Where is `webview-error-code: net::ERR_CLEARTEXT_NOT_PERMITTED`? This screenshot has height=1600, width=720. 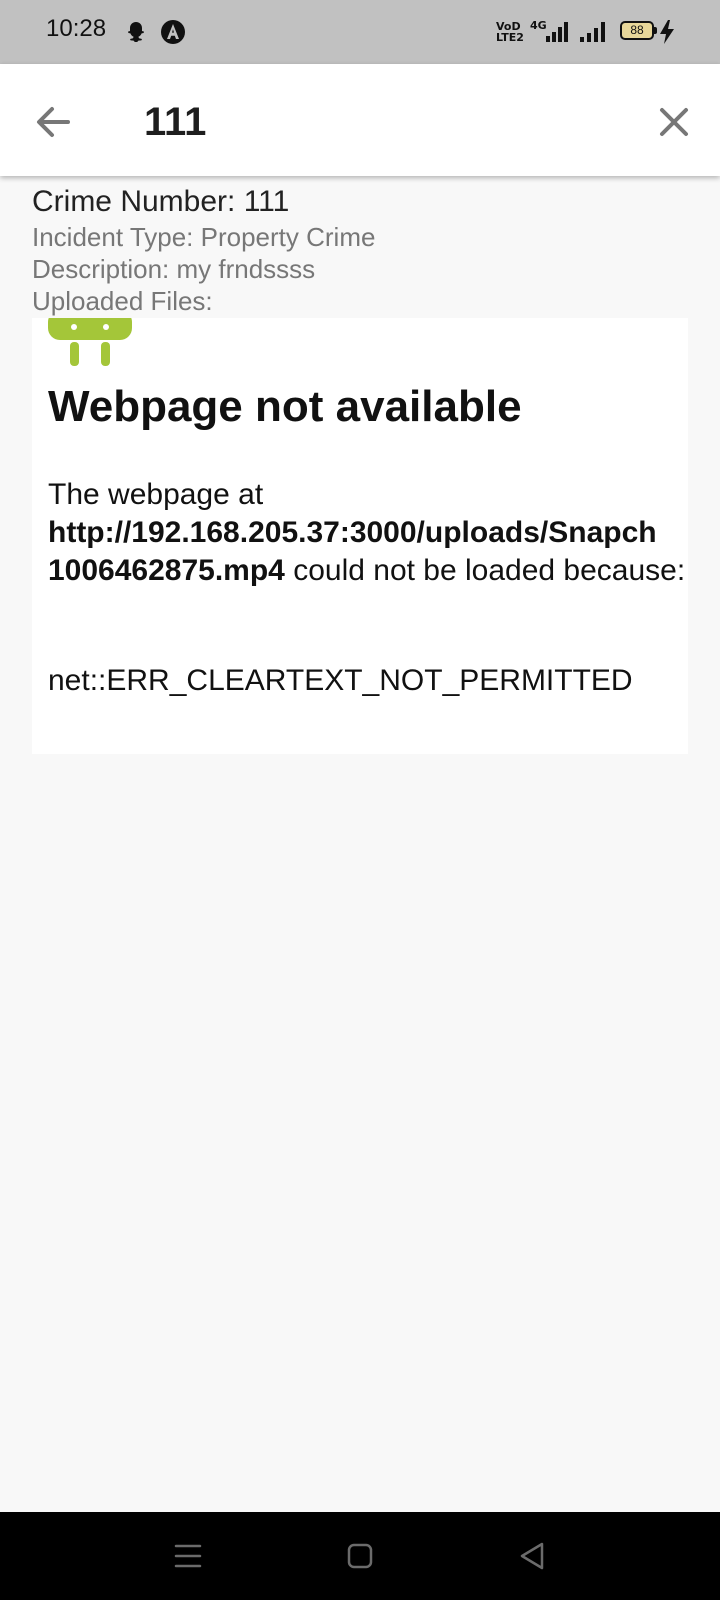
webview-error-code: net::ERR_CLEARTEXT_NOT_PERMITTED is located at coordinates (340, 680).